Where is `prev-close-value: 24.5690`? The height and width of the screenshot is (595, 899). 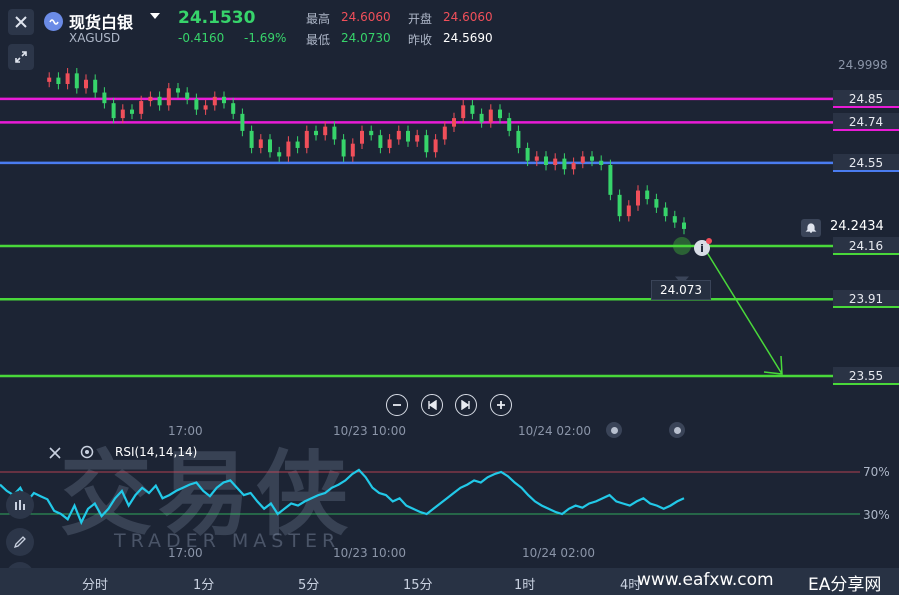
prev-close-value: 24.5690 is located at coordinates (468, 38).